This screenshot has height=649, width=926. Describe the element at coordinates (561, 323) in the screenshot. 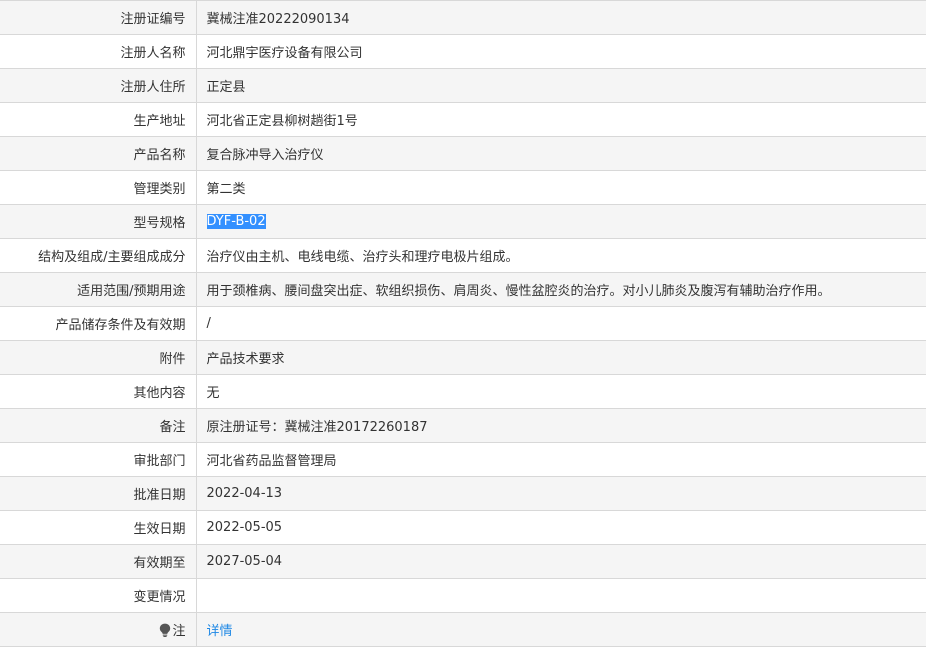

I see `row-value-storage-validity: /` at that location.